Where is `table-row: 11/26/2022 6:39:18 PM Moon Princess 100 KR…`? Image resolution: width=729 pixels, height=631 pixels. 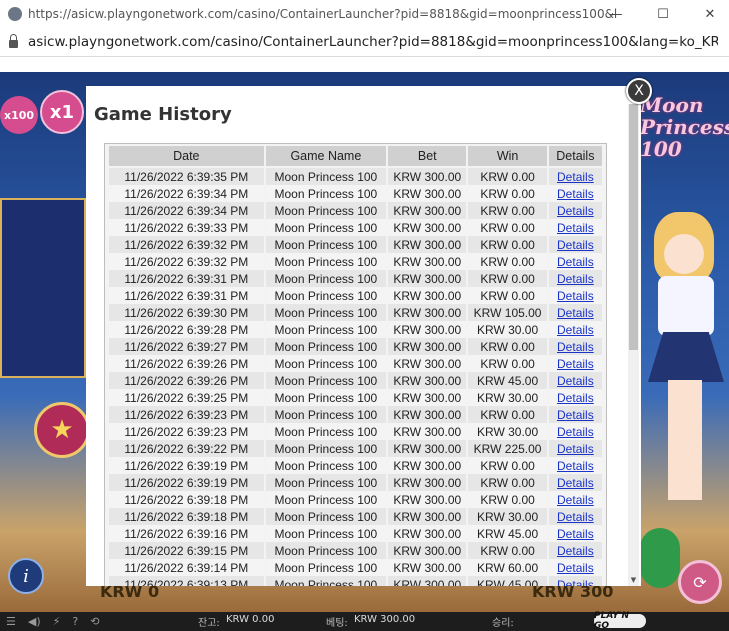
table-row: 11/26/2022 6:39:18 PM Moon Princess 100 KR… is located at coordinates (355, 499).